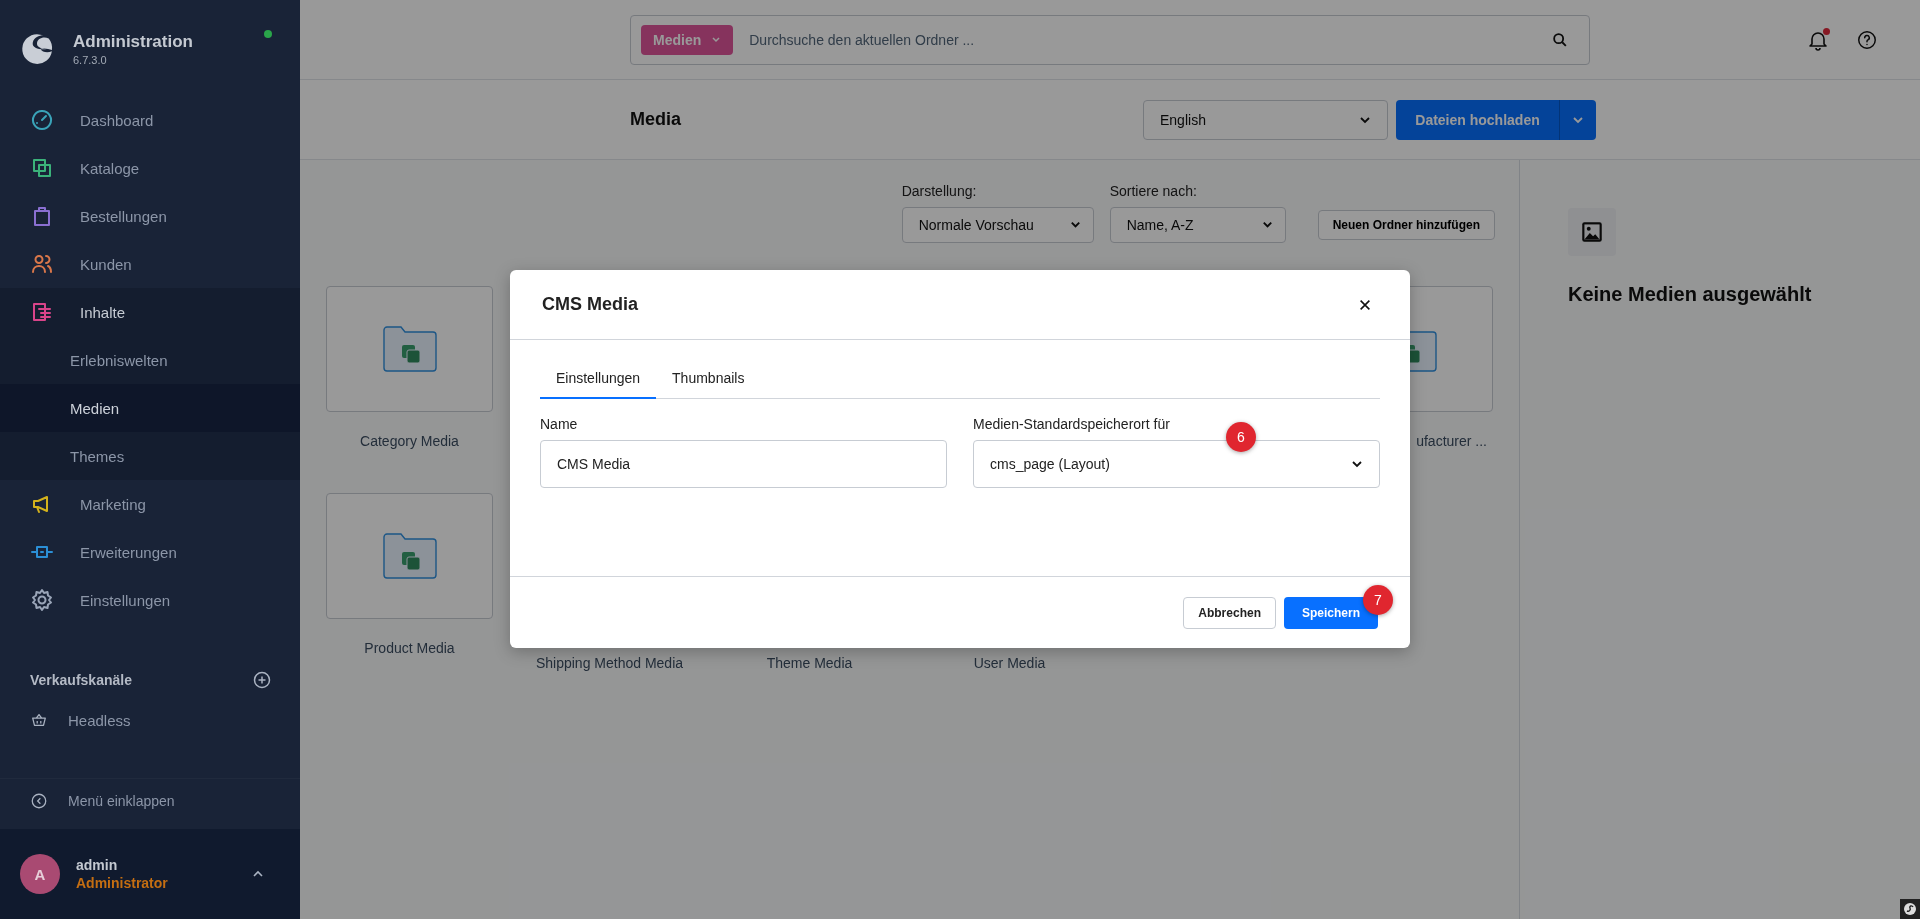 This screenshot has height=919, width=1920. What do you see at coordinates (122, 883) in the screenshot?
I see `user-role: Administrator` at bounding box center [122, 883].